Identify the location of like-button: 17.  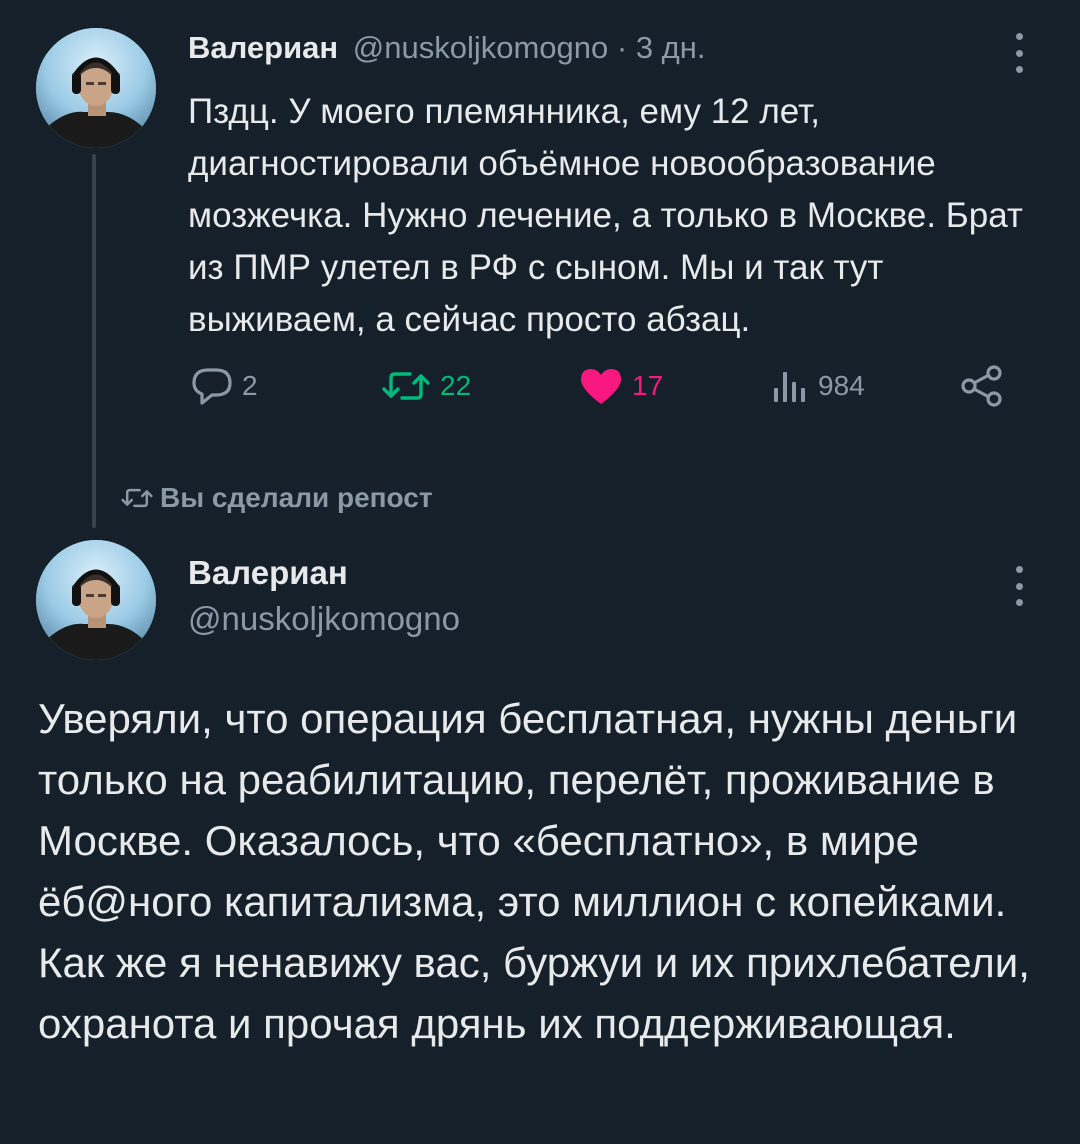
(620, 386).